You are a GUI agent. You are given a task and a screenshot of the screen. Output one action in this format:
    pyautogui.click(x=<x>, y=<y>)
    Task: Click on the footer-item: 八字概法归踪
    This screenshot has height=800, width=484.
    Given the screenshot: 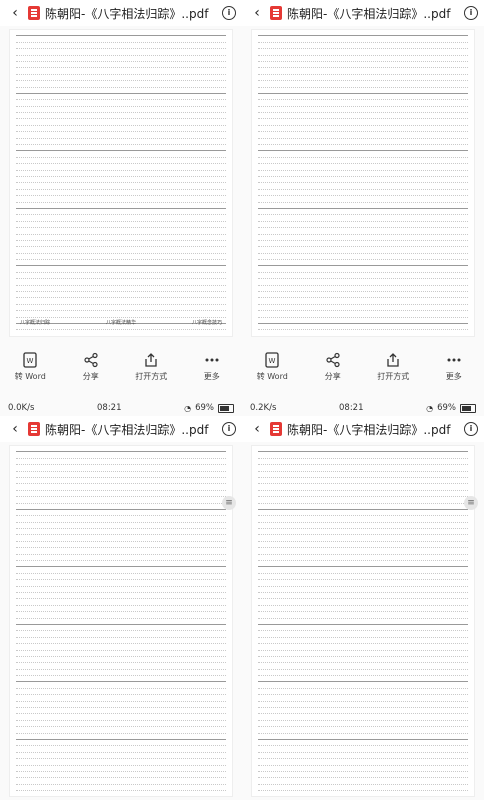 What is the action you would take?
    pyautogui.click(x=35, y=323)
    